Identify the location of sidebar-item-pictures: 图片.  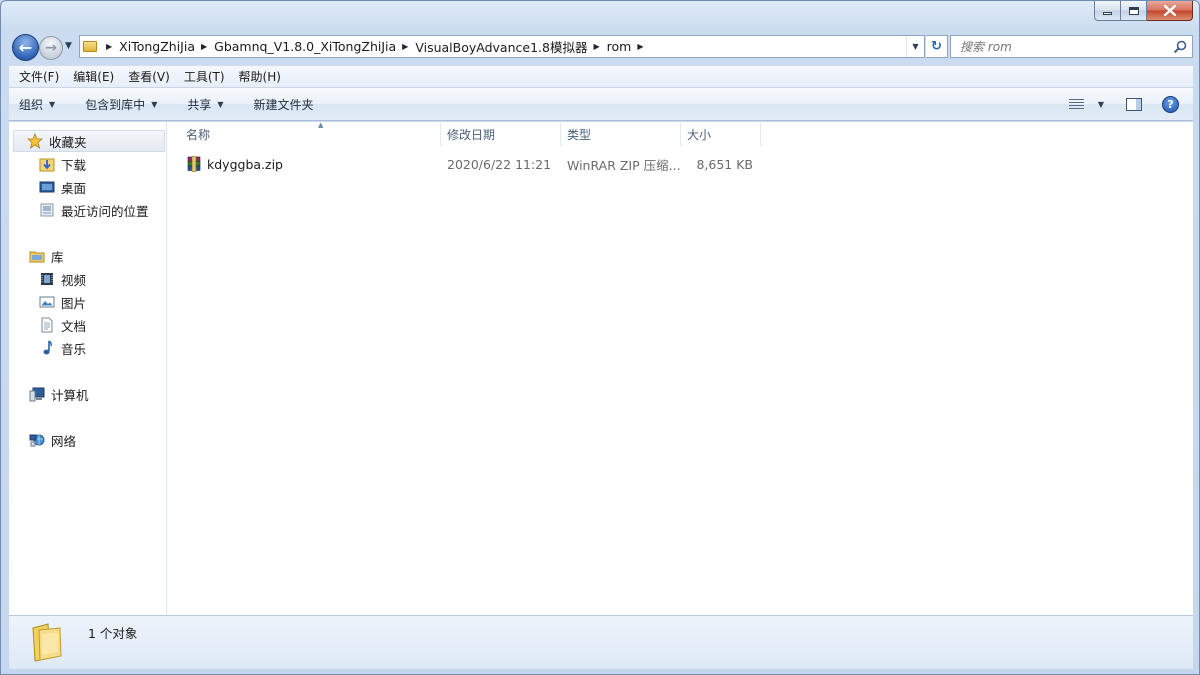
(62, 302).